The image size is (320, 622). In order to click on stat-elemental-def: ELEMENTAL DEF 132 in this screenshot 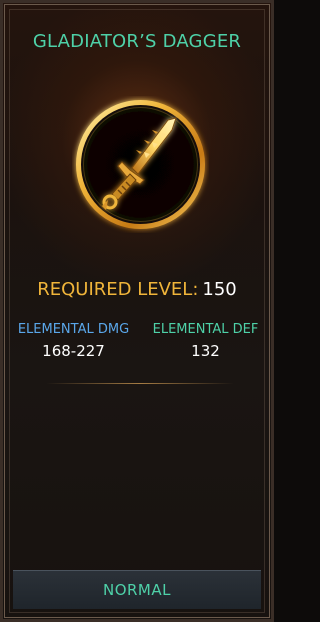, I will do `click(204, 341)`.